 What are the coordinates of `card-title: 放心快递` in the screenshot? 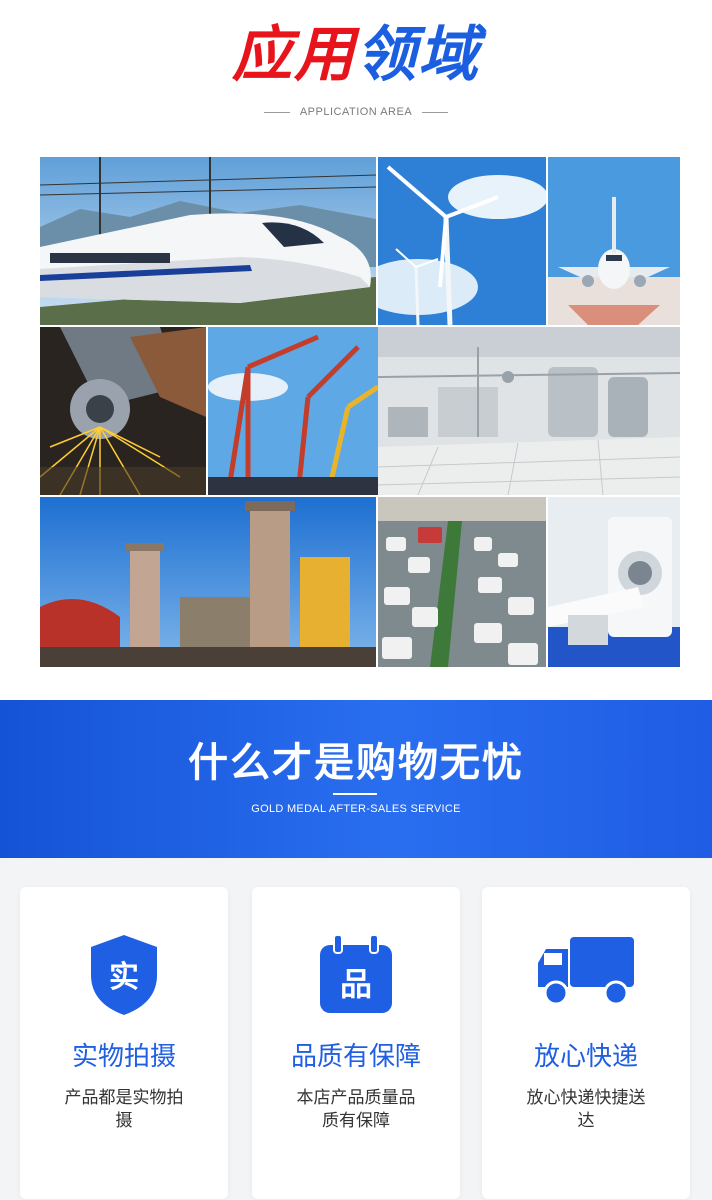 It's located at (585, 1057).